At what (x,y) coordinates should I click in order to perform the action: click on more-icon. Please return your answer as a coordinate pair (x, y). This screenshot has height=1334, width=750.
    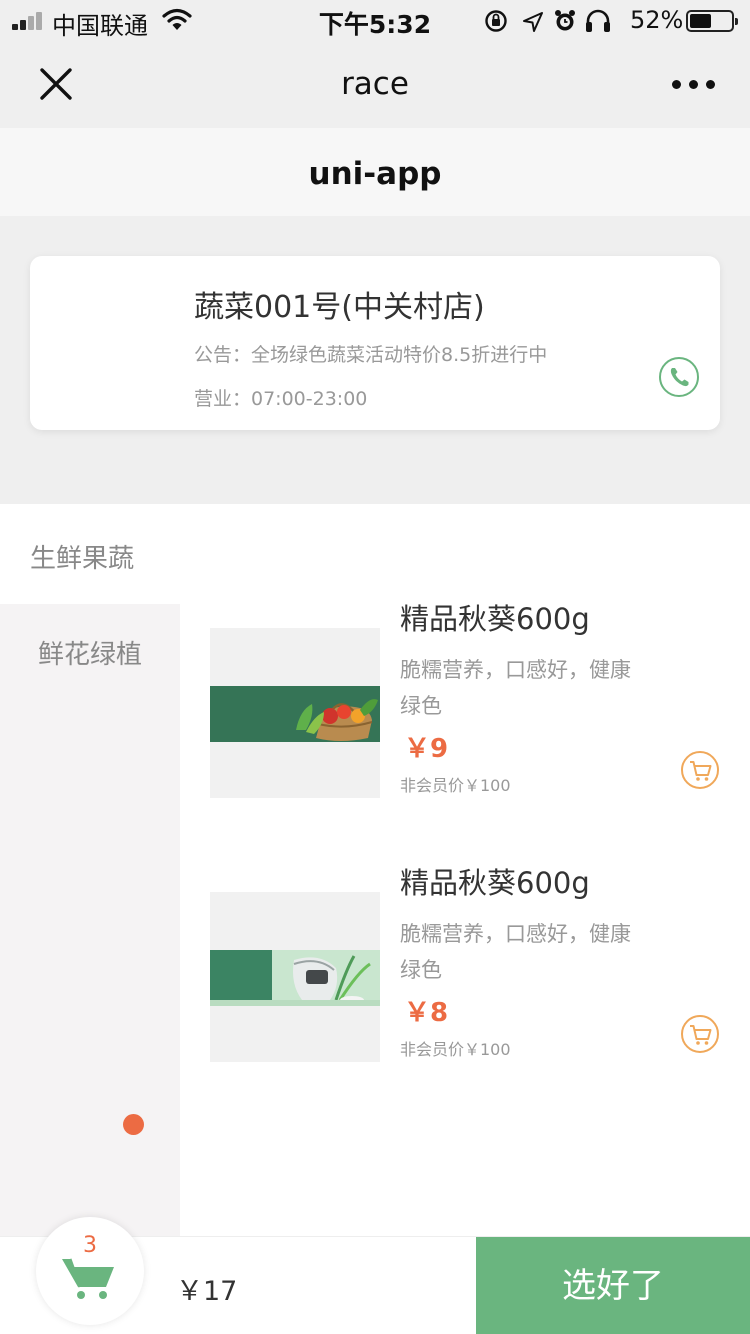
    Looking at the image, I should click on (694, 85).